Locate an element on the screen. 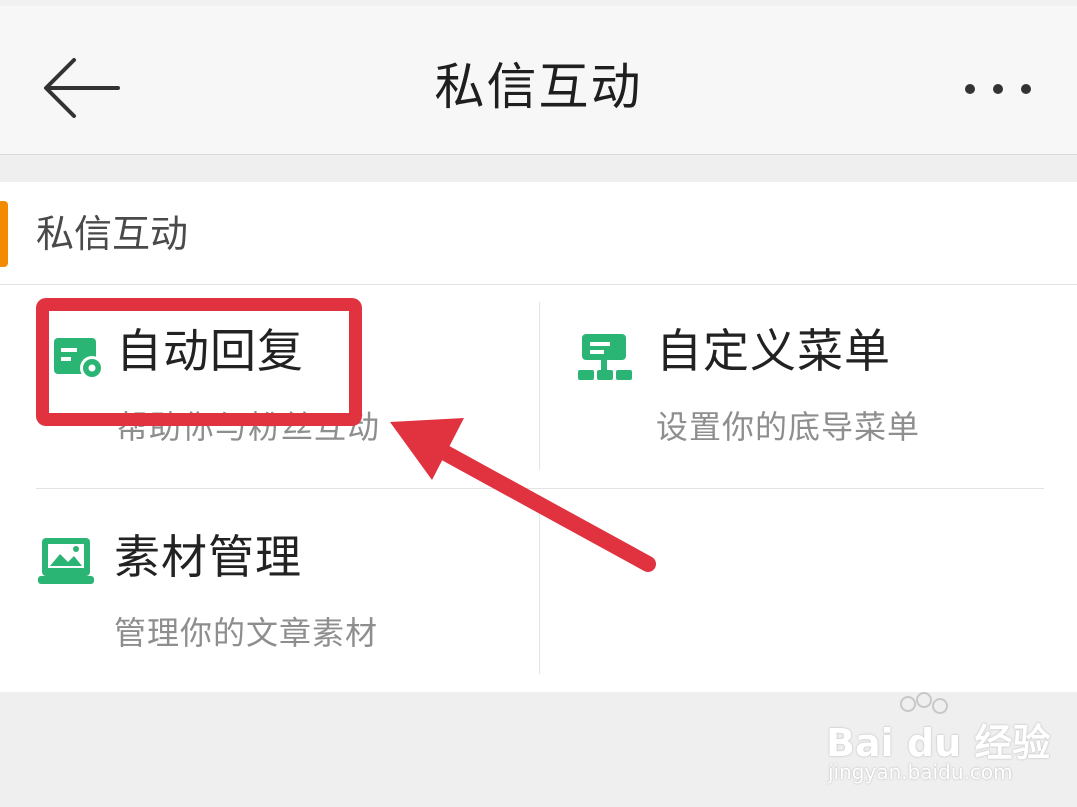 The width and height of the screenshot is (1077, 807). material-icon is located at coordinates (66, 561).